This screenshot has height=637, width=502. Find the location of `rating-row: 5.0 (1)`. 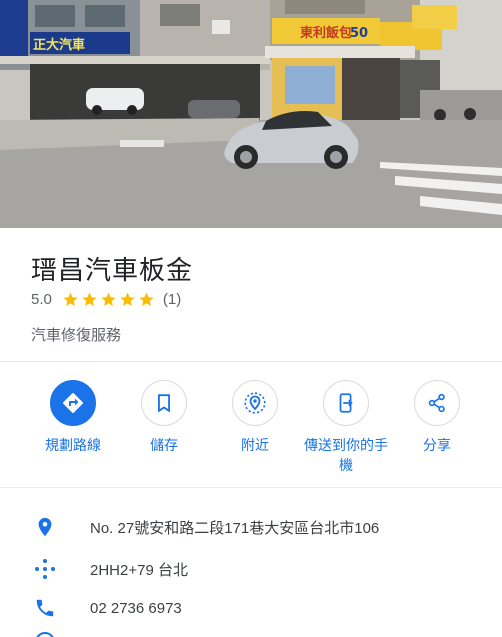

rating-row: 5.0 (1) is located at coordinates (106, 299).